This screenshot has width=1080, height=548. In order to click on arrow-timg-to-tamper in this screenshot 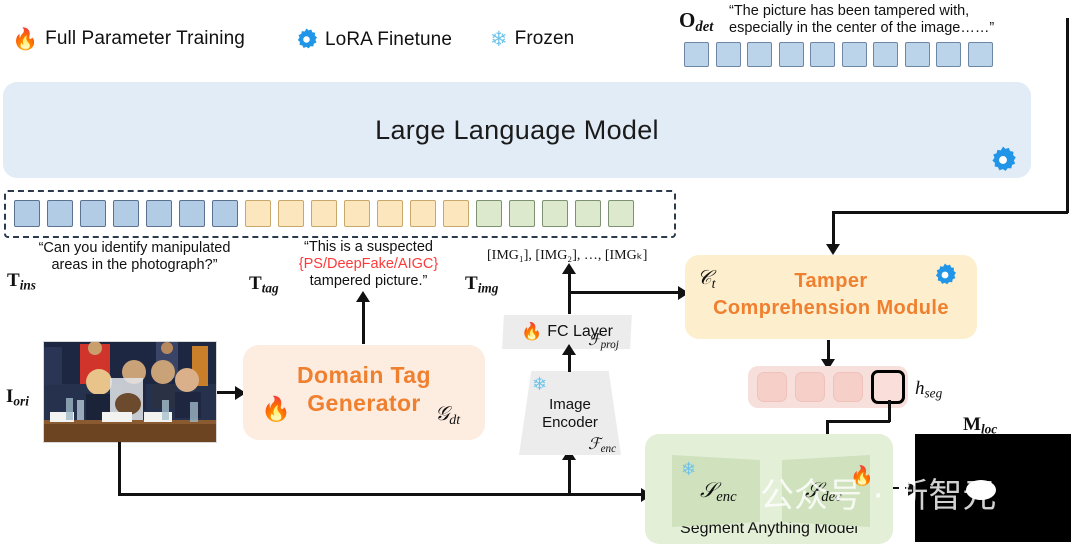, I will do `click(624, 292)`.